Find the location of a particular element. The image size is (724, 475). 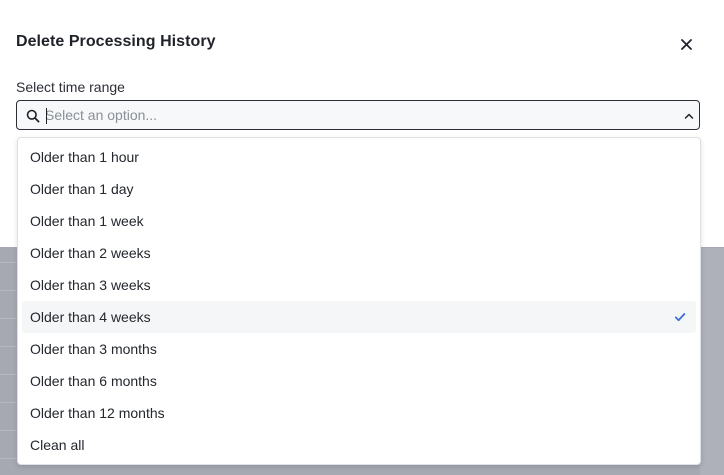

time-range-label: Select time range is located at coordinates (70, 87).